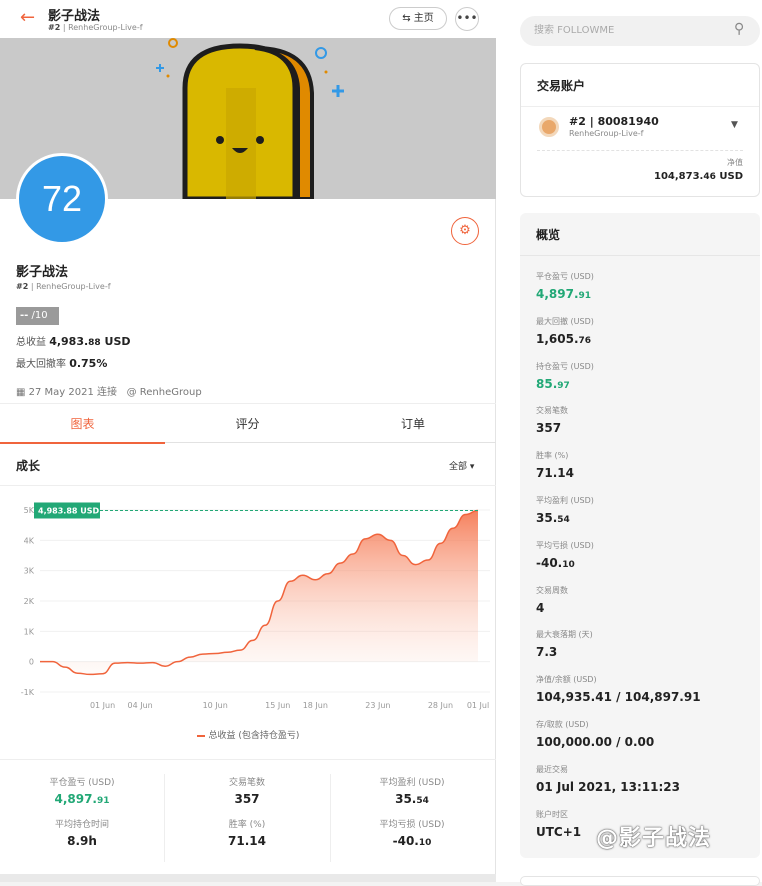 Image resolution: width=762 pixels, height=886 pixels. I want to click on swap-icon: ⇆, so click(406, 18).